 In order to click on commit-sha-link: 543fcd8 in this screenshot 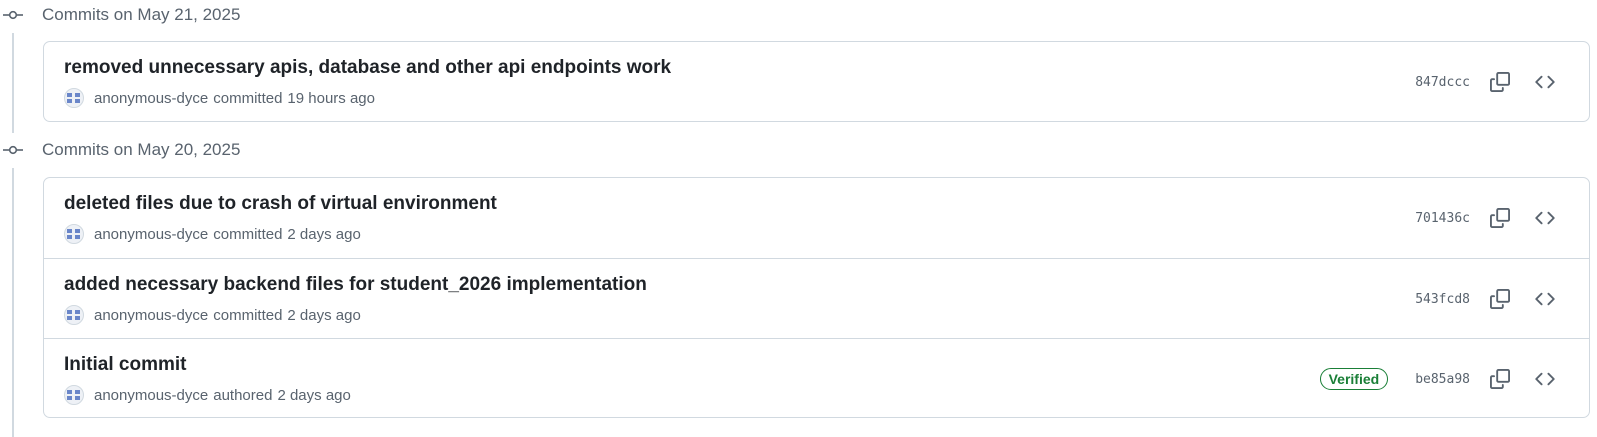, I will do `click(1442, 299)`.